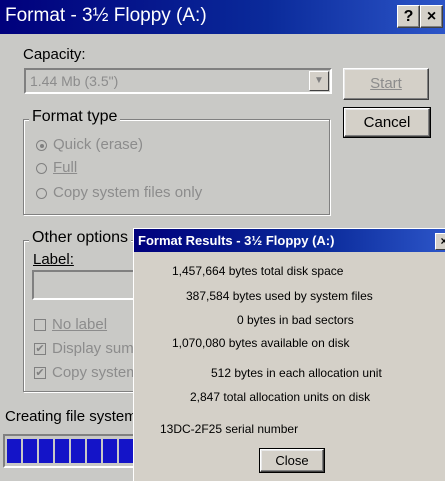 This screenshot has width=445, height=481. What do you see at coordinates (408, 16) in the screenshot?
I see `help-button: ?` at bounding box center [408, 16].